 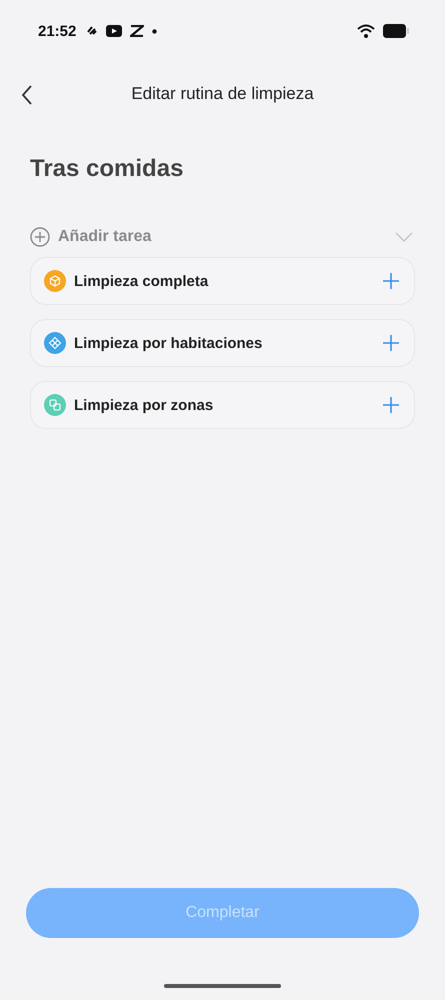 I want to click on page-title: Editar rutina de limpieza, so click(x=222, y=94).